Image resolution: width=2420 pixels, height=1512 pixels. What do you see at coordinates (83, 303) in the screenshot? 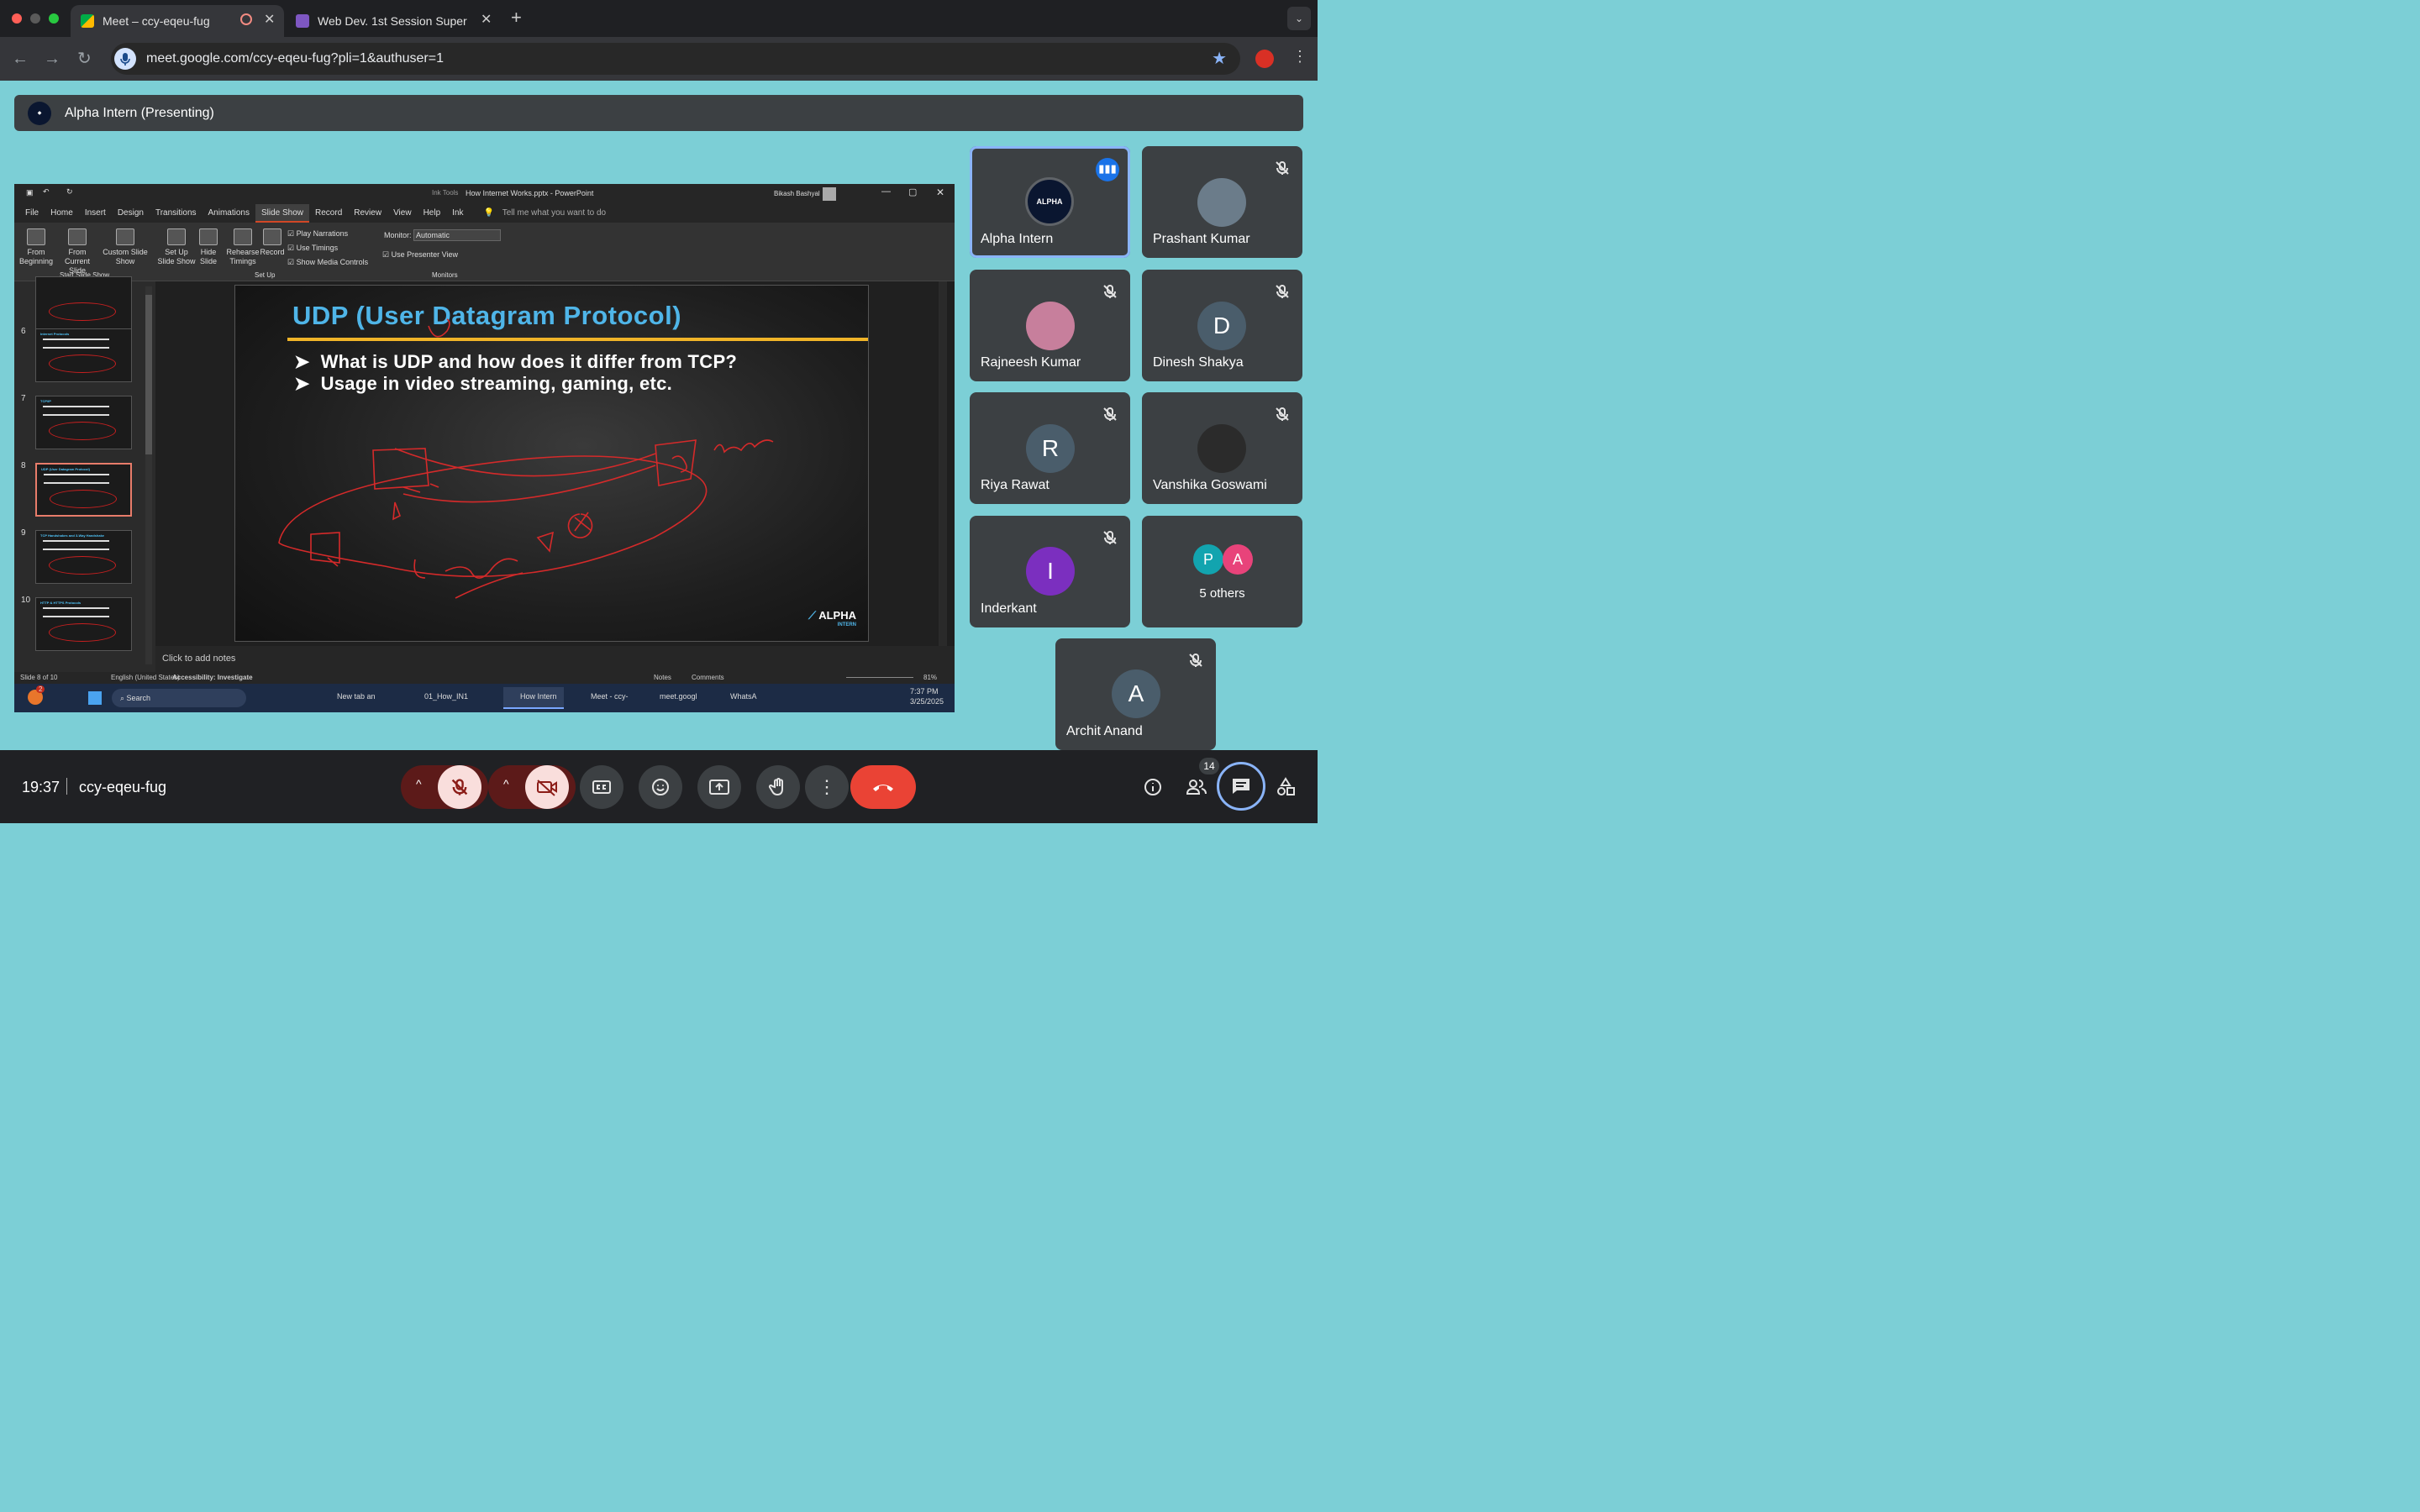
I see `slide-thumbnail` at bounding box center [83, 303].